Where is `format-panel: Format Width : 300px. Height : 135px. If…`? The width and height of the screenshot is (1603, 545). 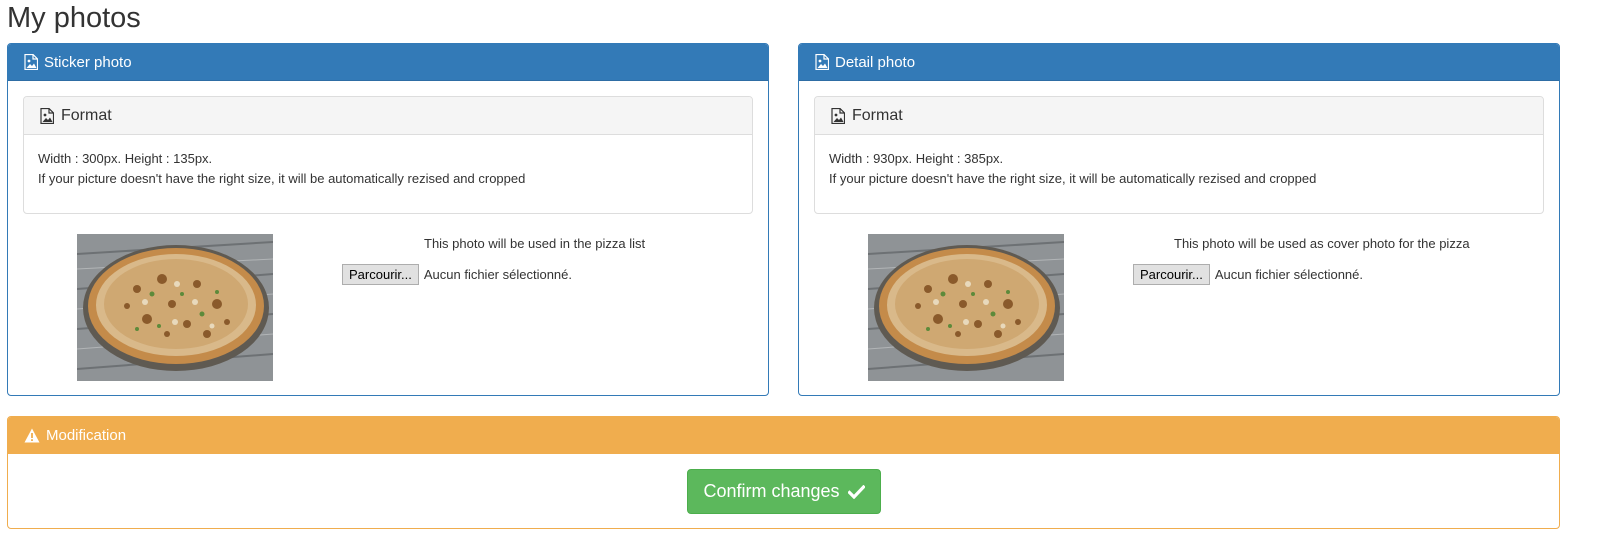
format-panel: Format Width : 300px. Height : 135px. If… is located at coordinates (388, 155).